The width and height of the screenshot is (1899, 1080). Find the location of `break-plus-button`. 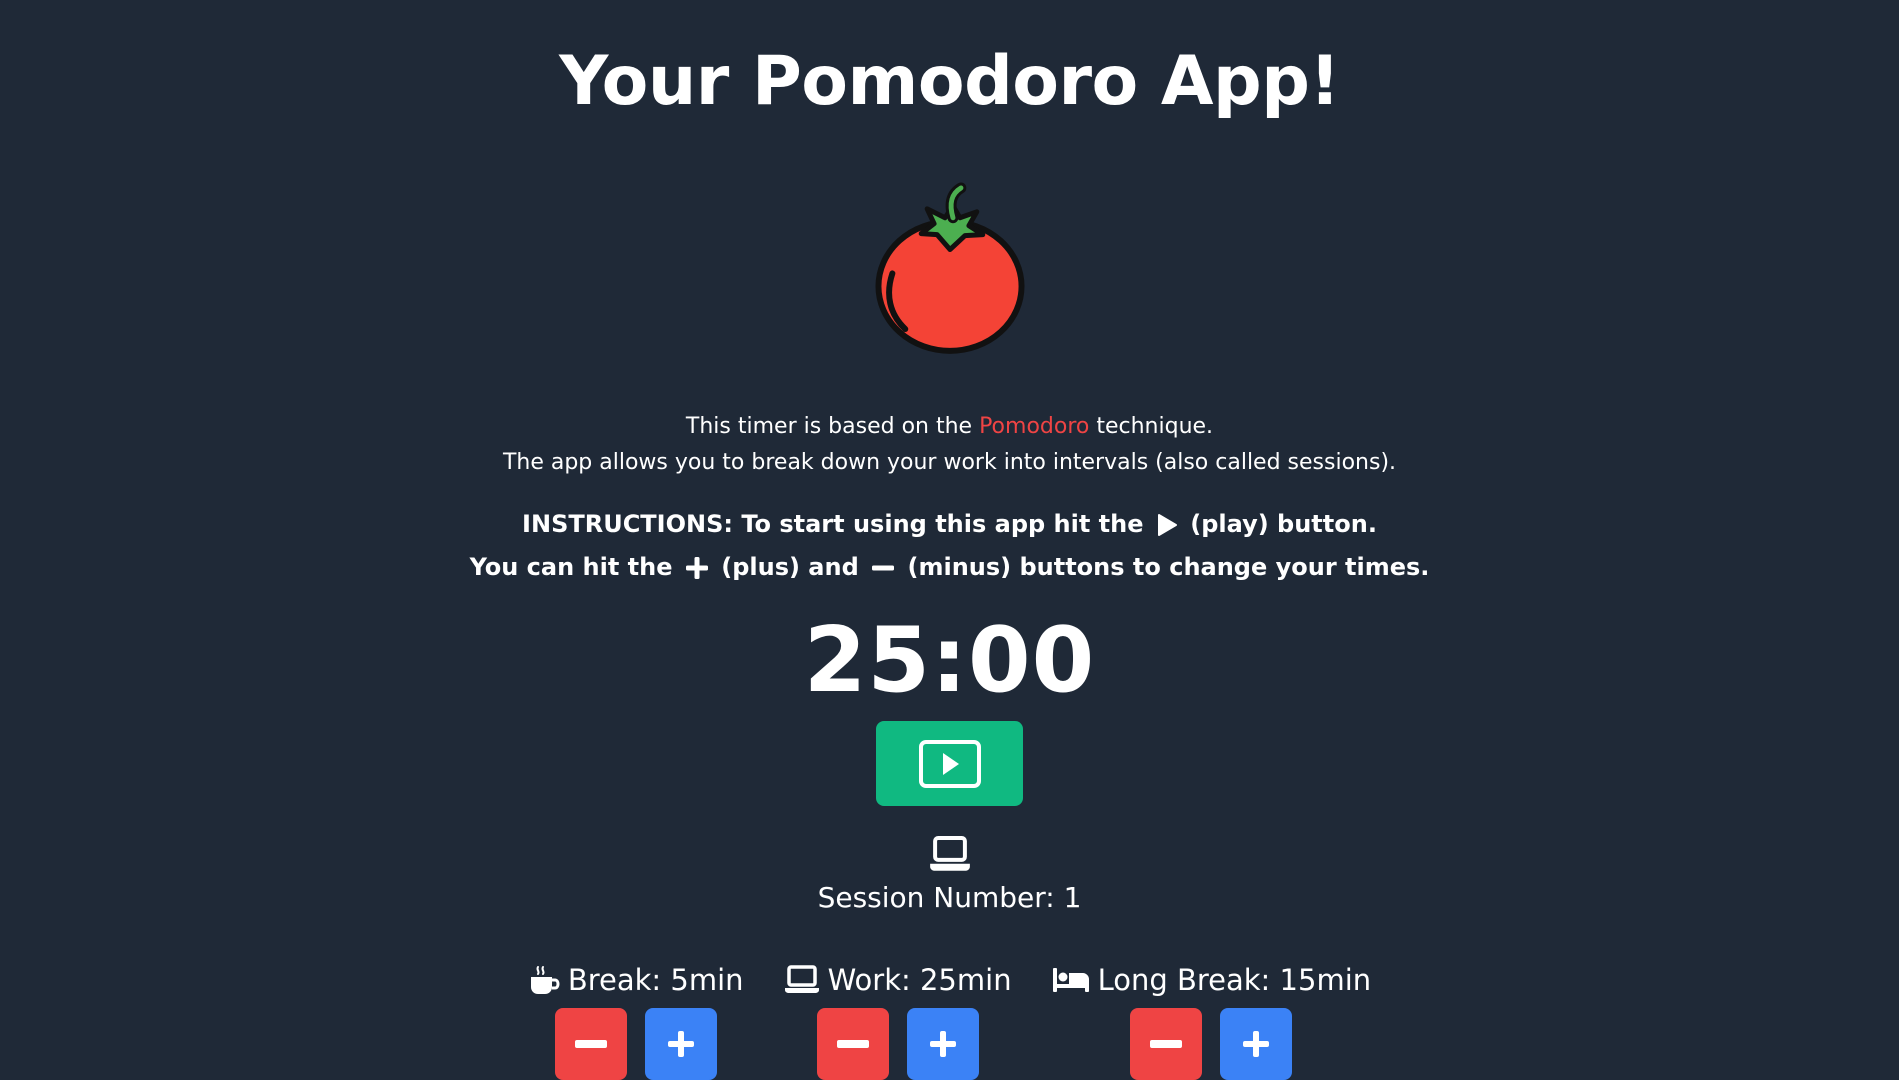

break-plus-button is located at coordinates (680, 1043).